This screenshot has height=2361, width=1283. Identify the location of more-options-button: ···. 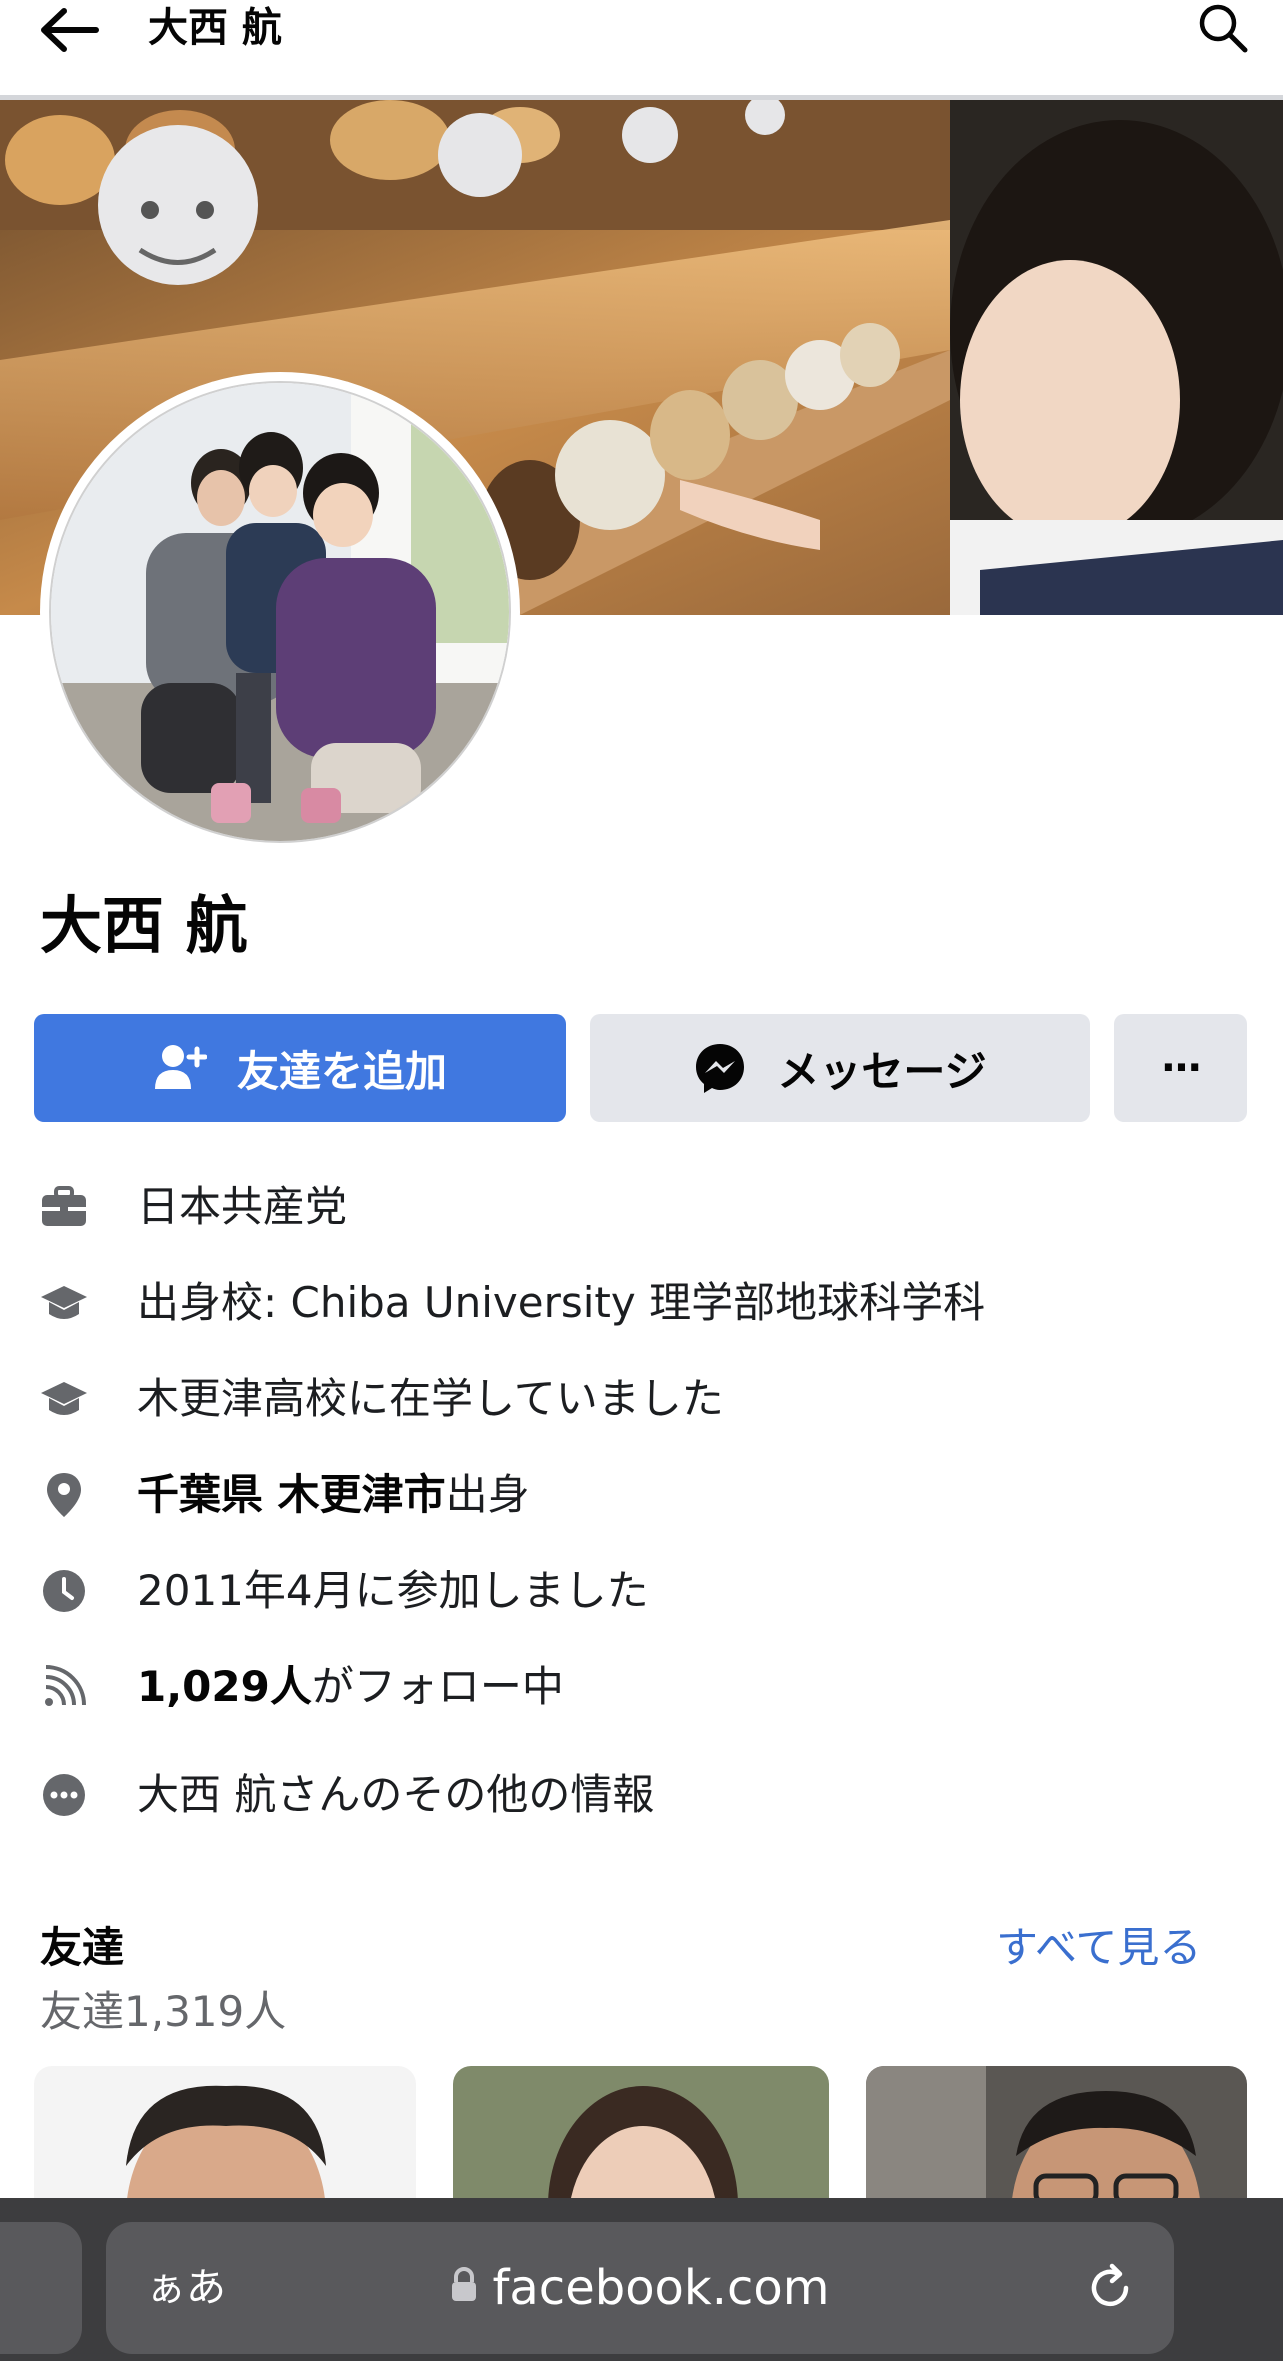
(1180, 1068).